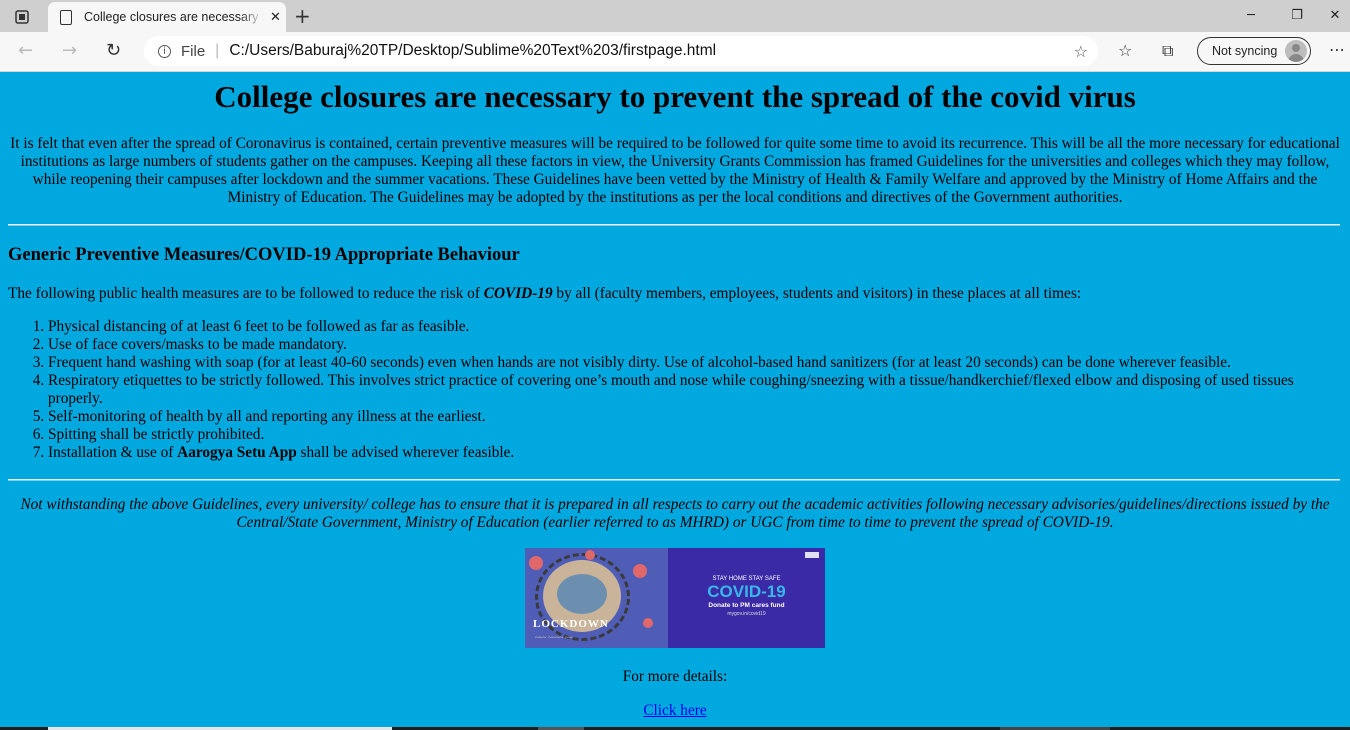 This screenshot has height=730, width=1350. What do you see at coordinates (675, 676) in the screenshot?
I see `more-details-text: For more details:` at bounding box center [675, 676].